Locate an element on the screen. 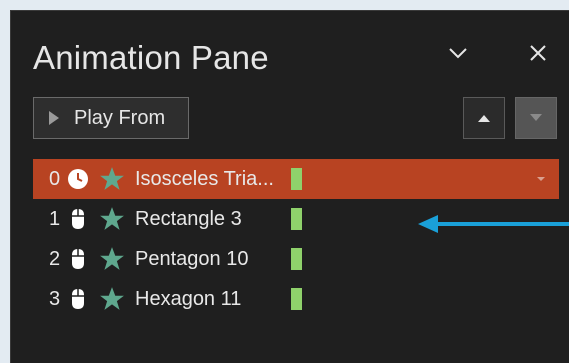  animation-item: 3 Hexagon 11 is located at coordinates (296, 299).